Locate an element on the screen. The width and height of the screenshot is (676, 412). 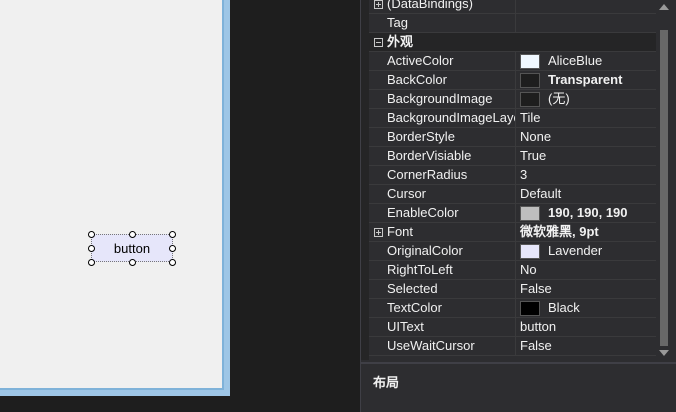
property-row: Font 微软雅黑, 9pt is located at coordinates (512, 232).